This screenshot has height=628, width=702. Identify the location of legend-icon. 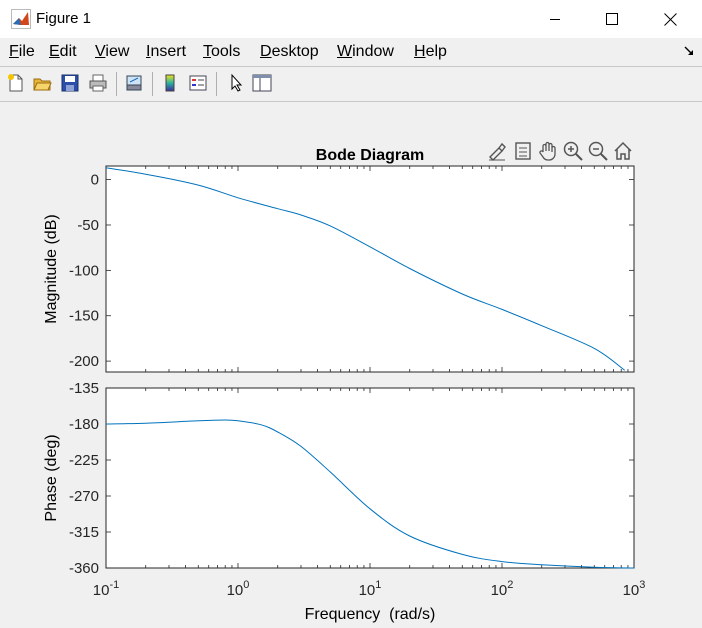
(198, 83).